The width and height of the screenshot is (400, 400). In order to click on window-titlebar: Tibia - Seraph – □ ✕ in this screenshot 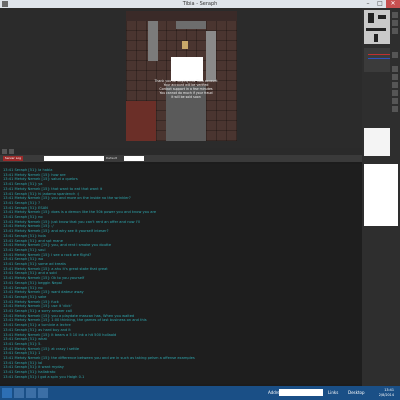, I will do `click(200, 4)`.